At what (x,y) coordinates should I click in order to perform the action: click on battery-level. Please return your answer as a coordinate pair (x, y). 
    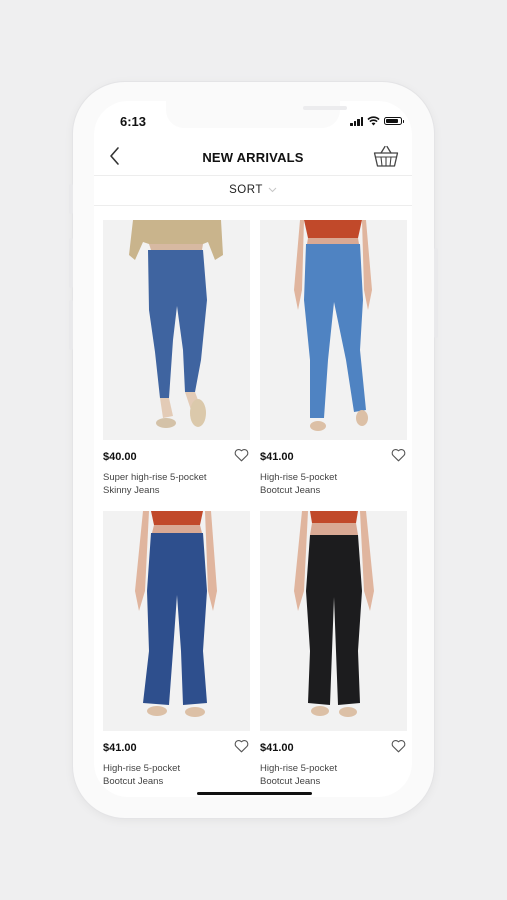
    Looking at the image, I should click on (392, 121).